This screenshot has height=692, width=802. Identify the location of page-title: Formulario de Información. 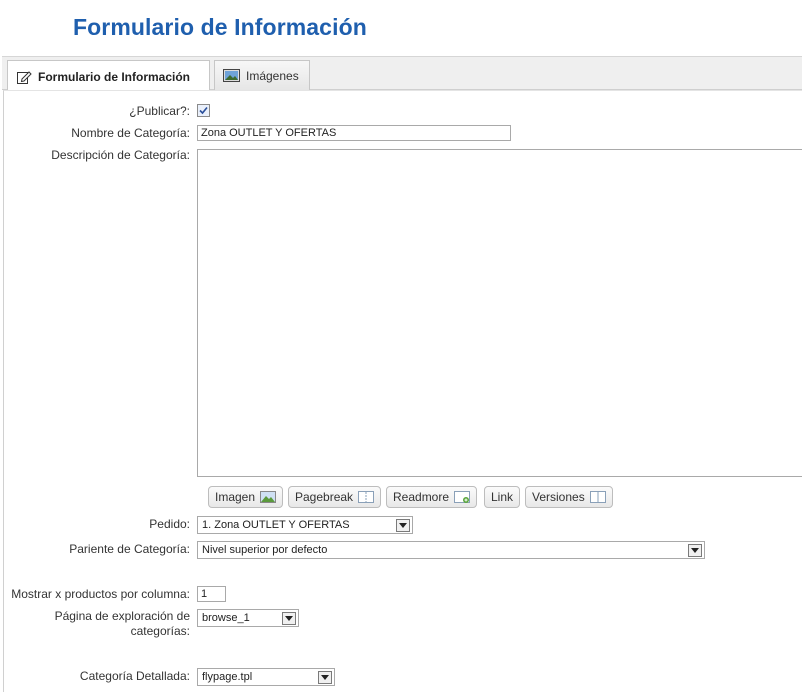
(220, 27).